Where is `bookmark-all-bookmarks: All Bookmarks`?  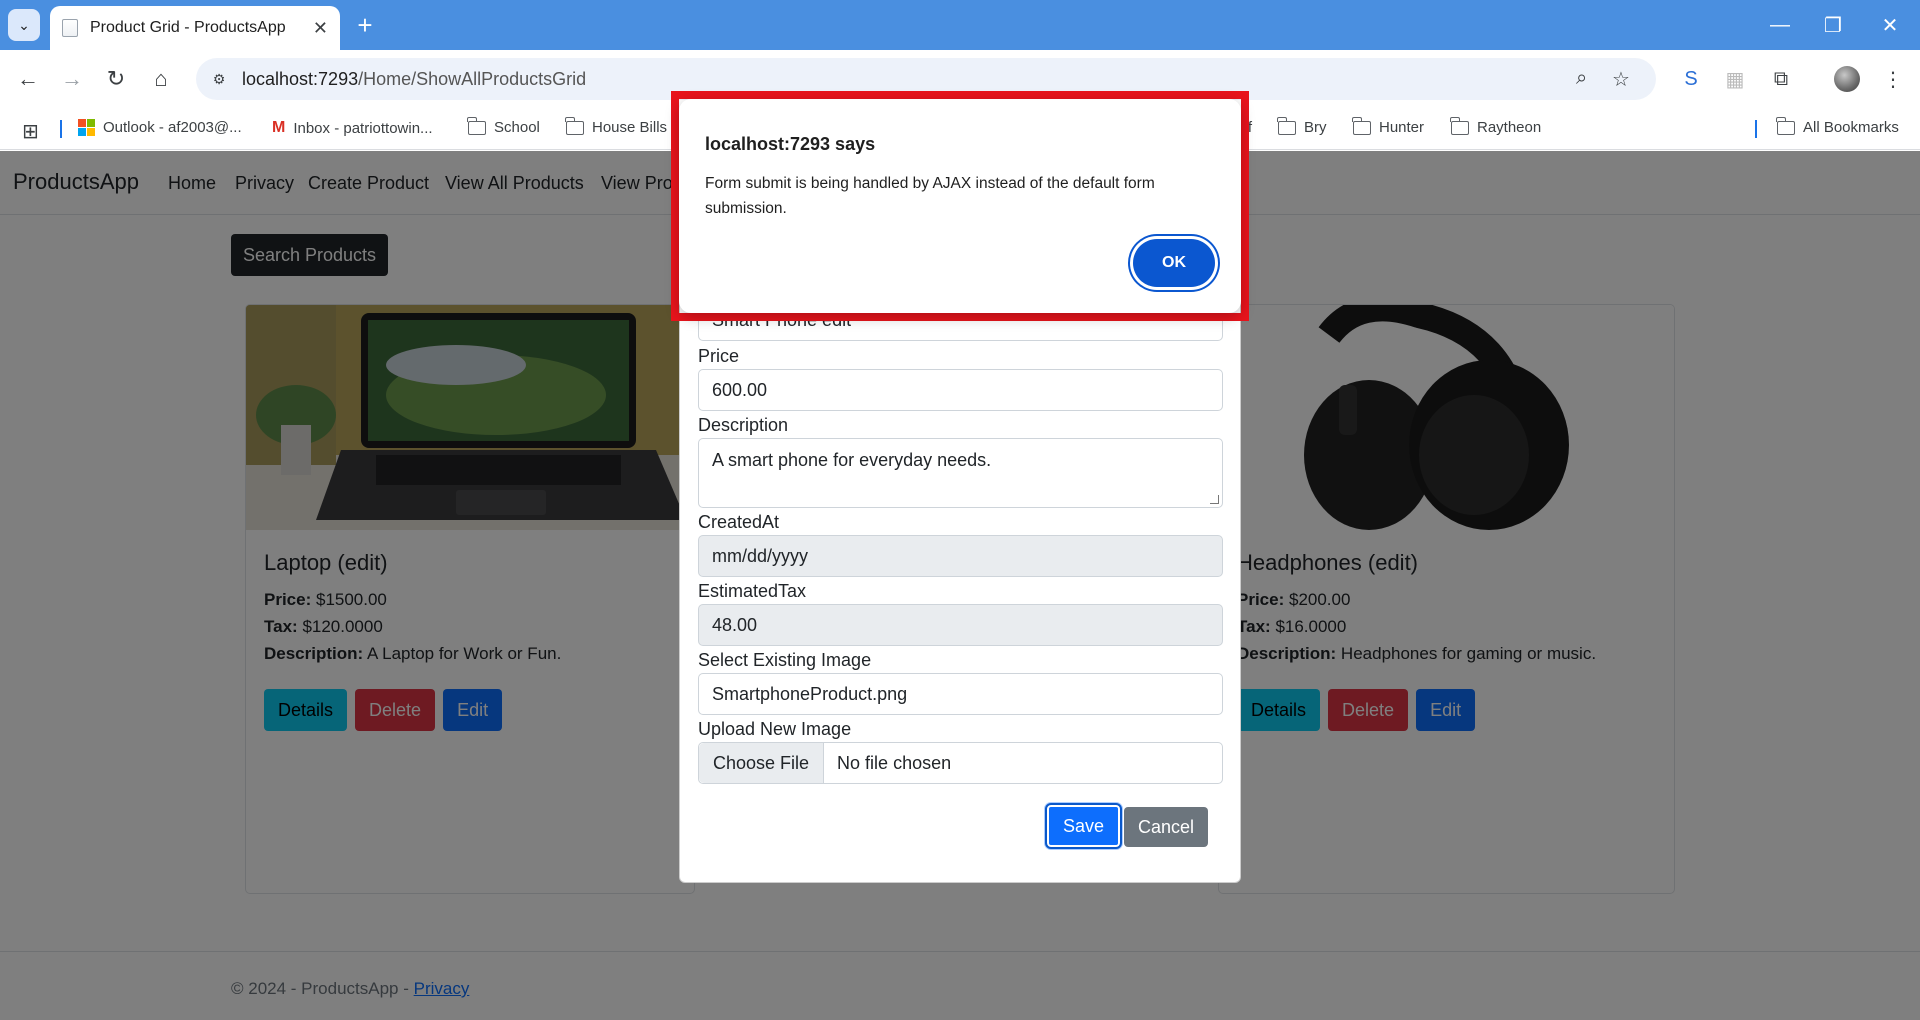
bookmark-all-bookmarks: All Bookmarks is located at coordinates (1837, 126).